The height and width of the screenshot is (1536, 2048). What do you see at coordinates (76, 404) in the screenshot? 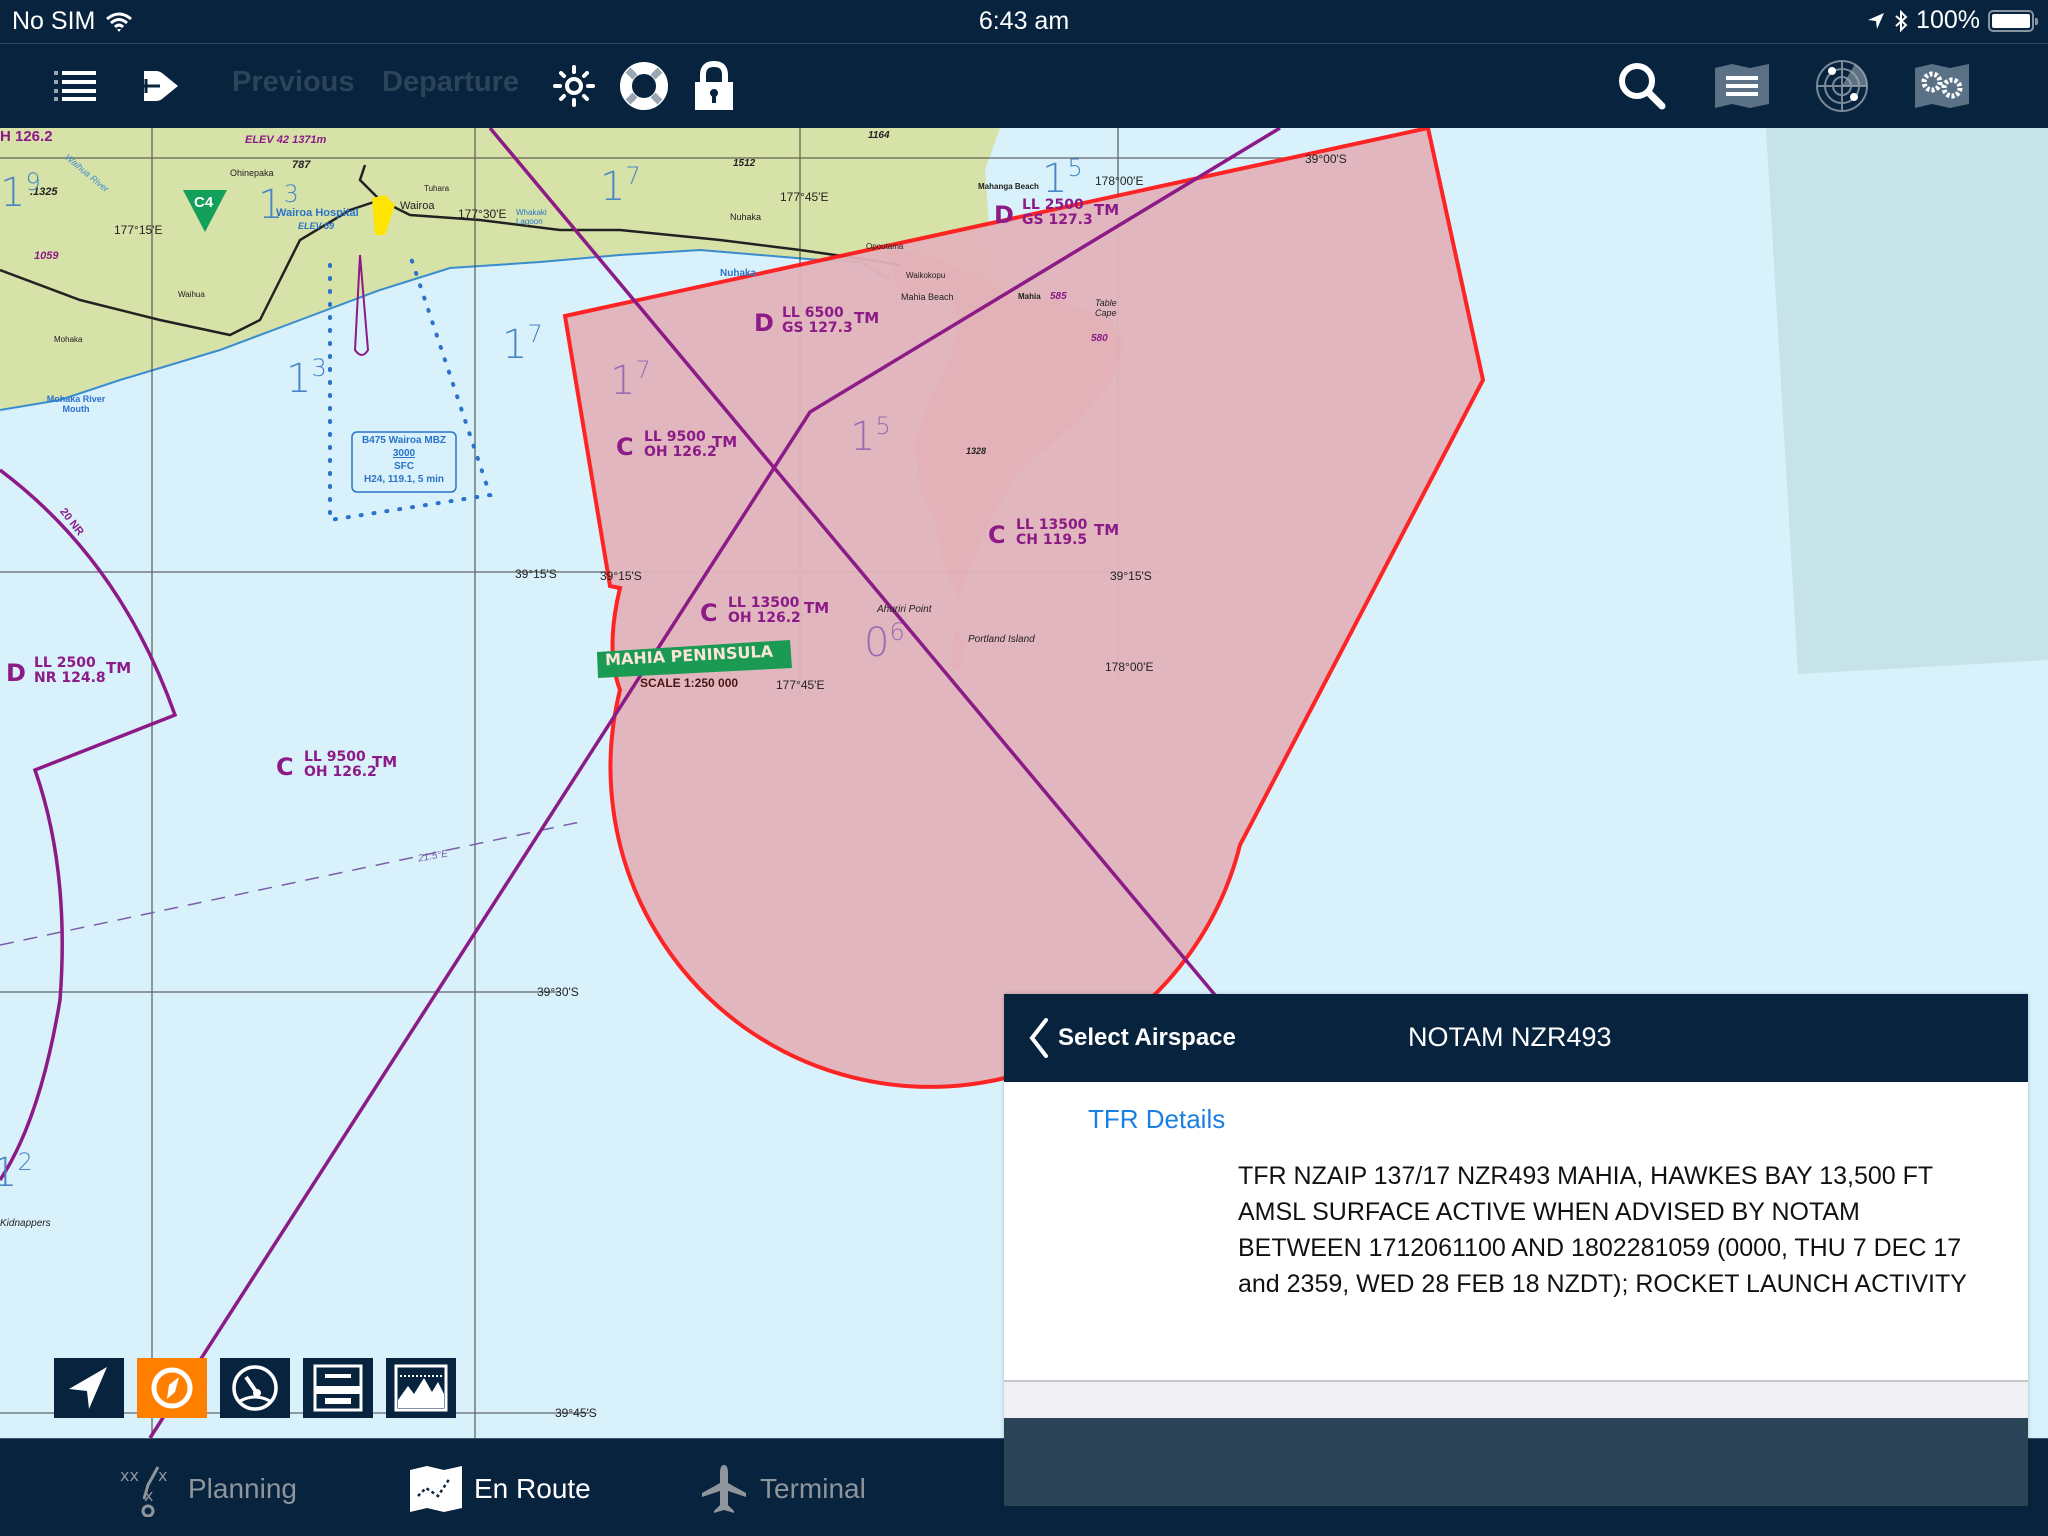
I see `place-label: Mohaka River Mouth` at bounding box center [76, 404].